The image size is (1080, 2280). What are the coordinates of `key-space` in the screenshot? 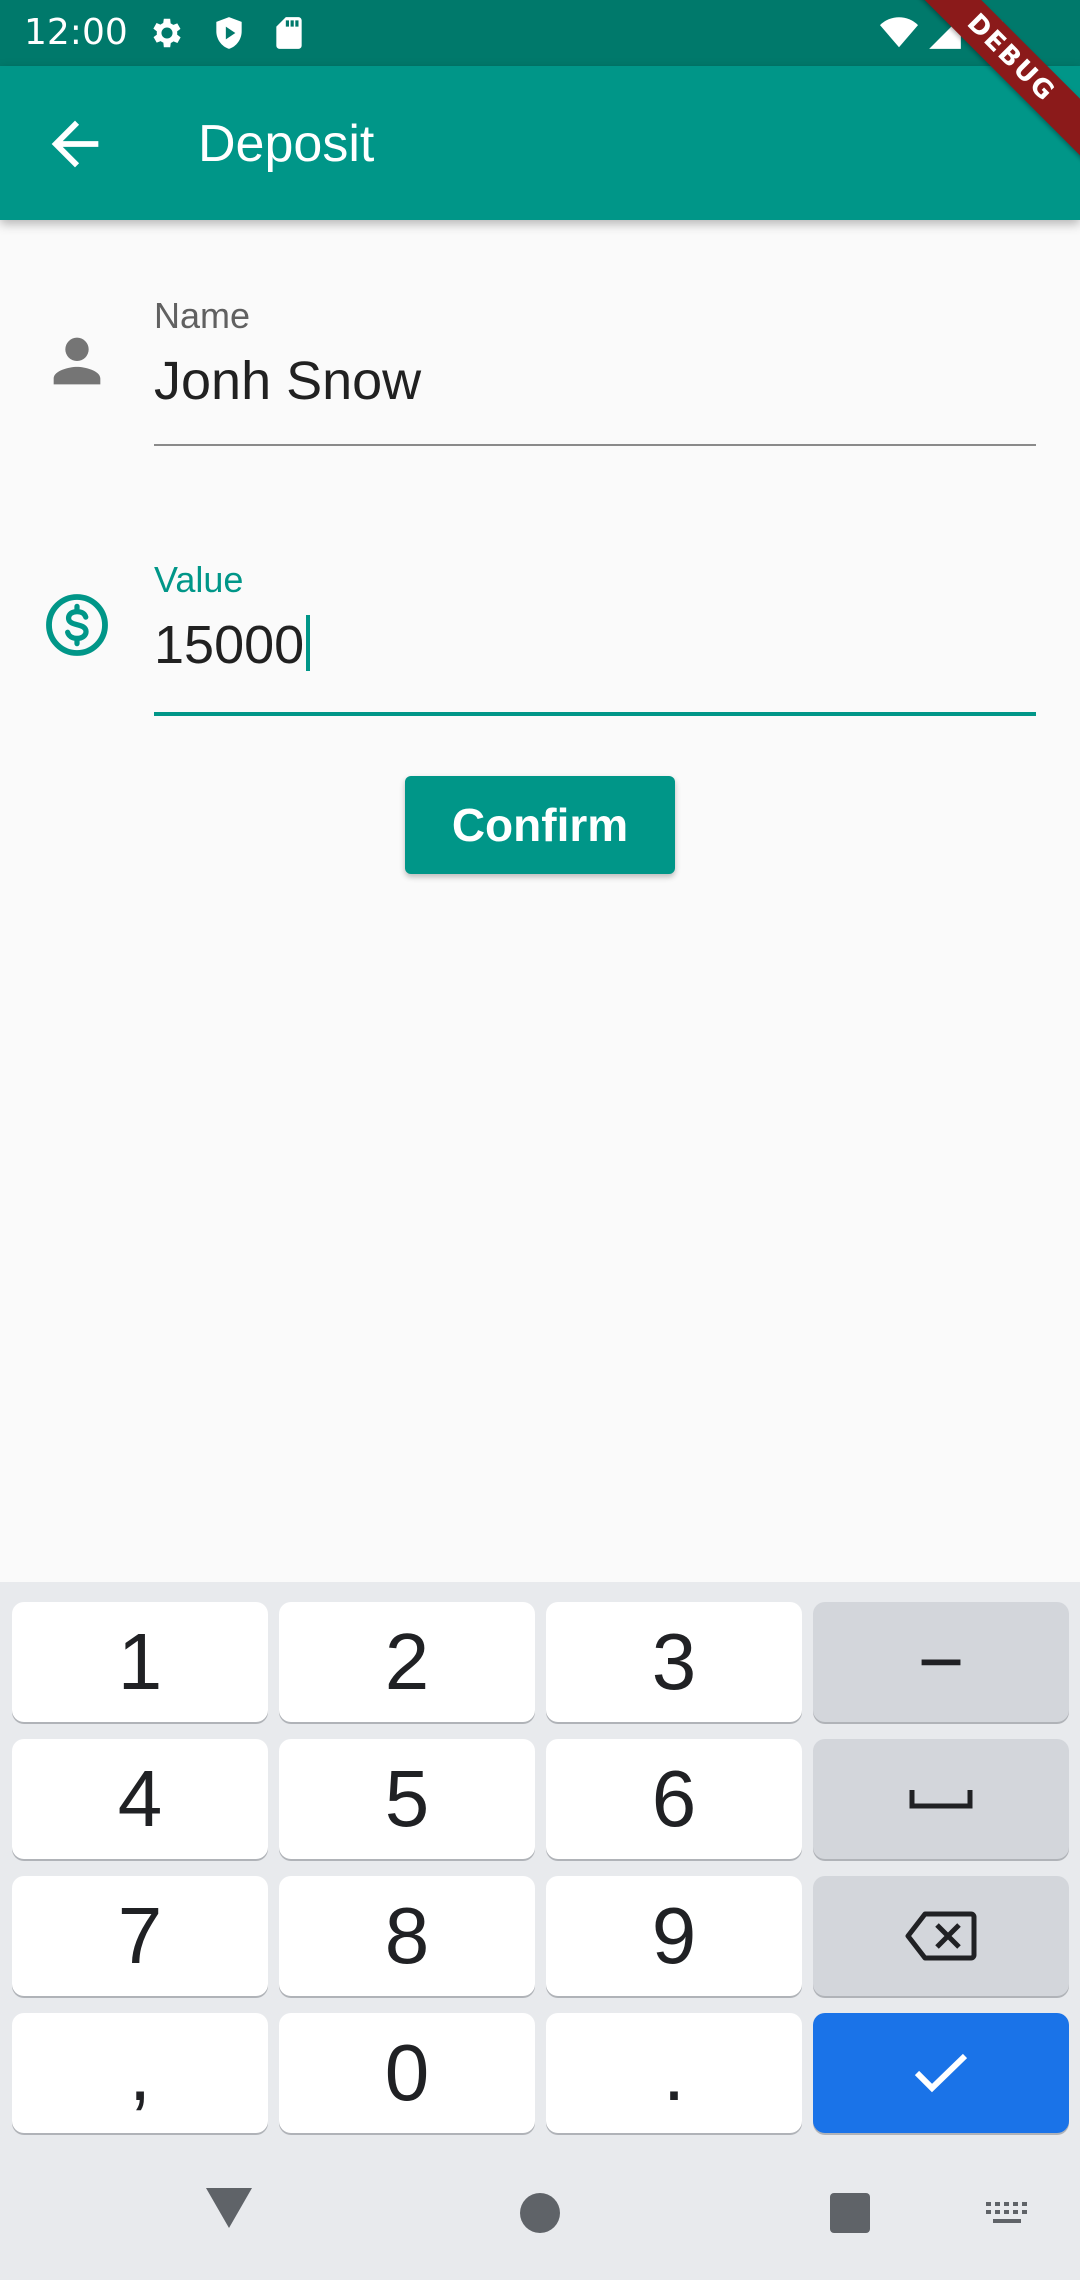 It's located at (941, 1799).